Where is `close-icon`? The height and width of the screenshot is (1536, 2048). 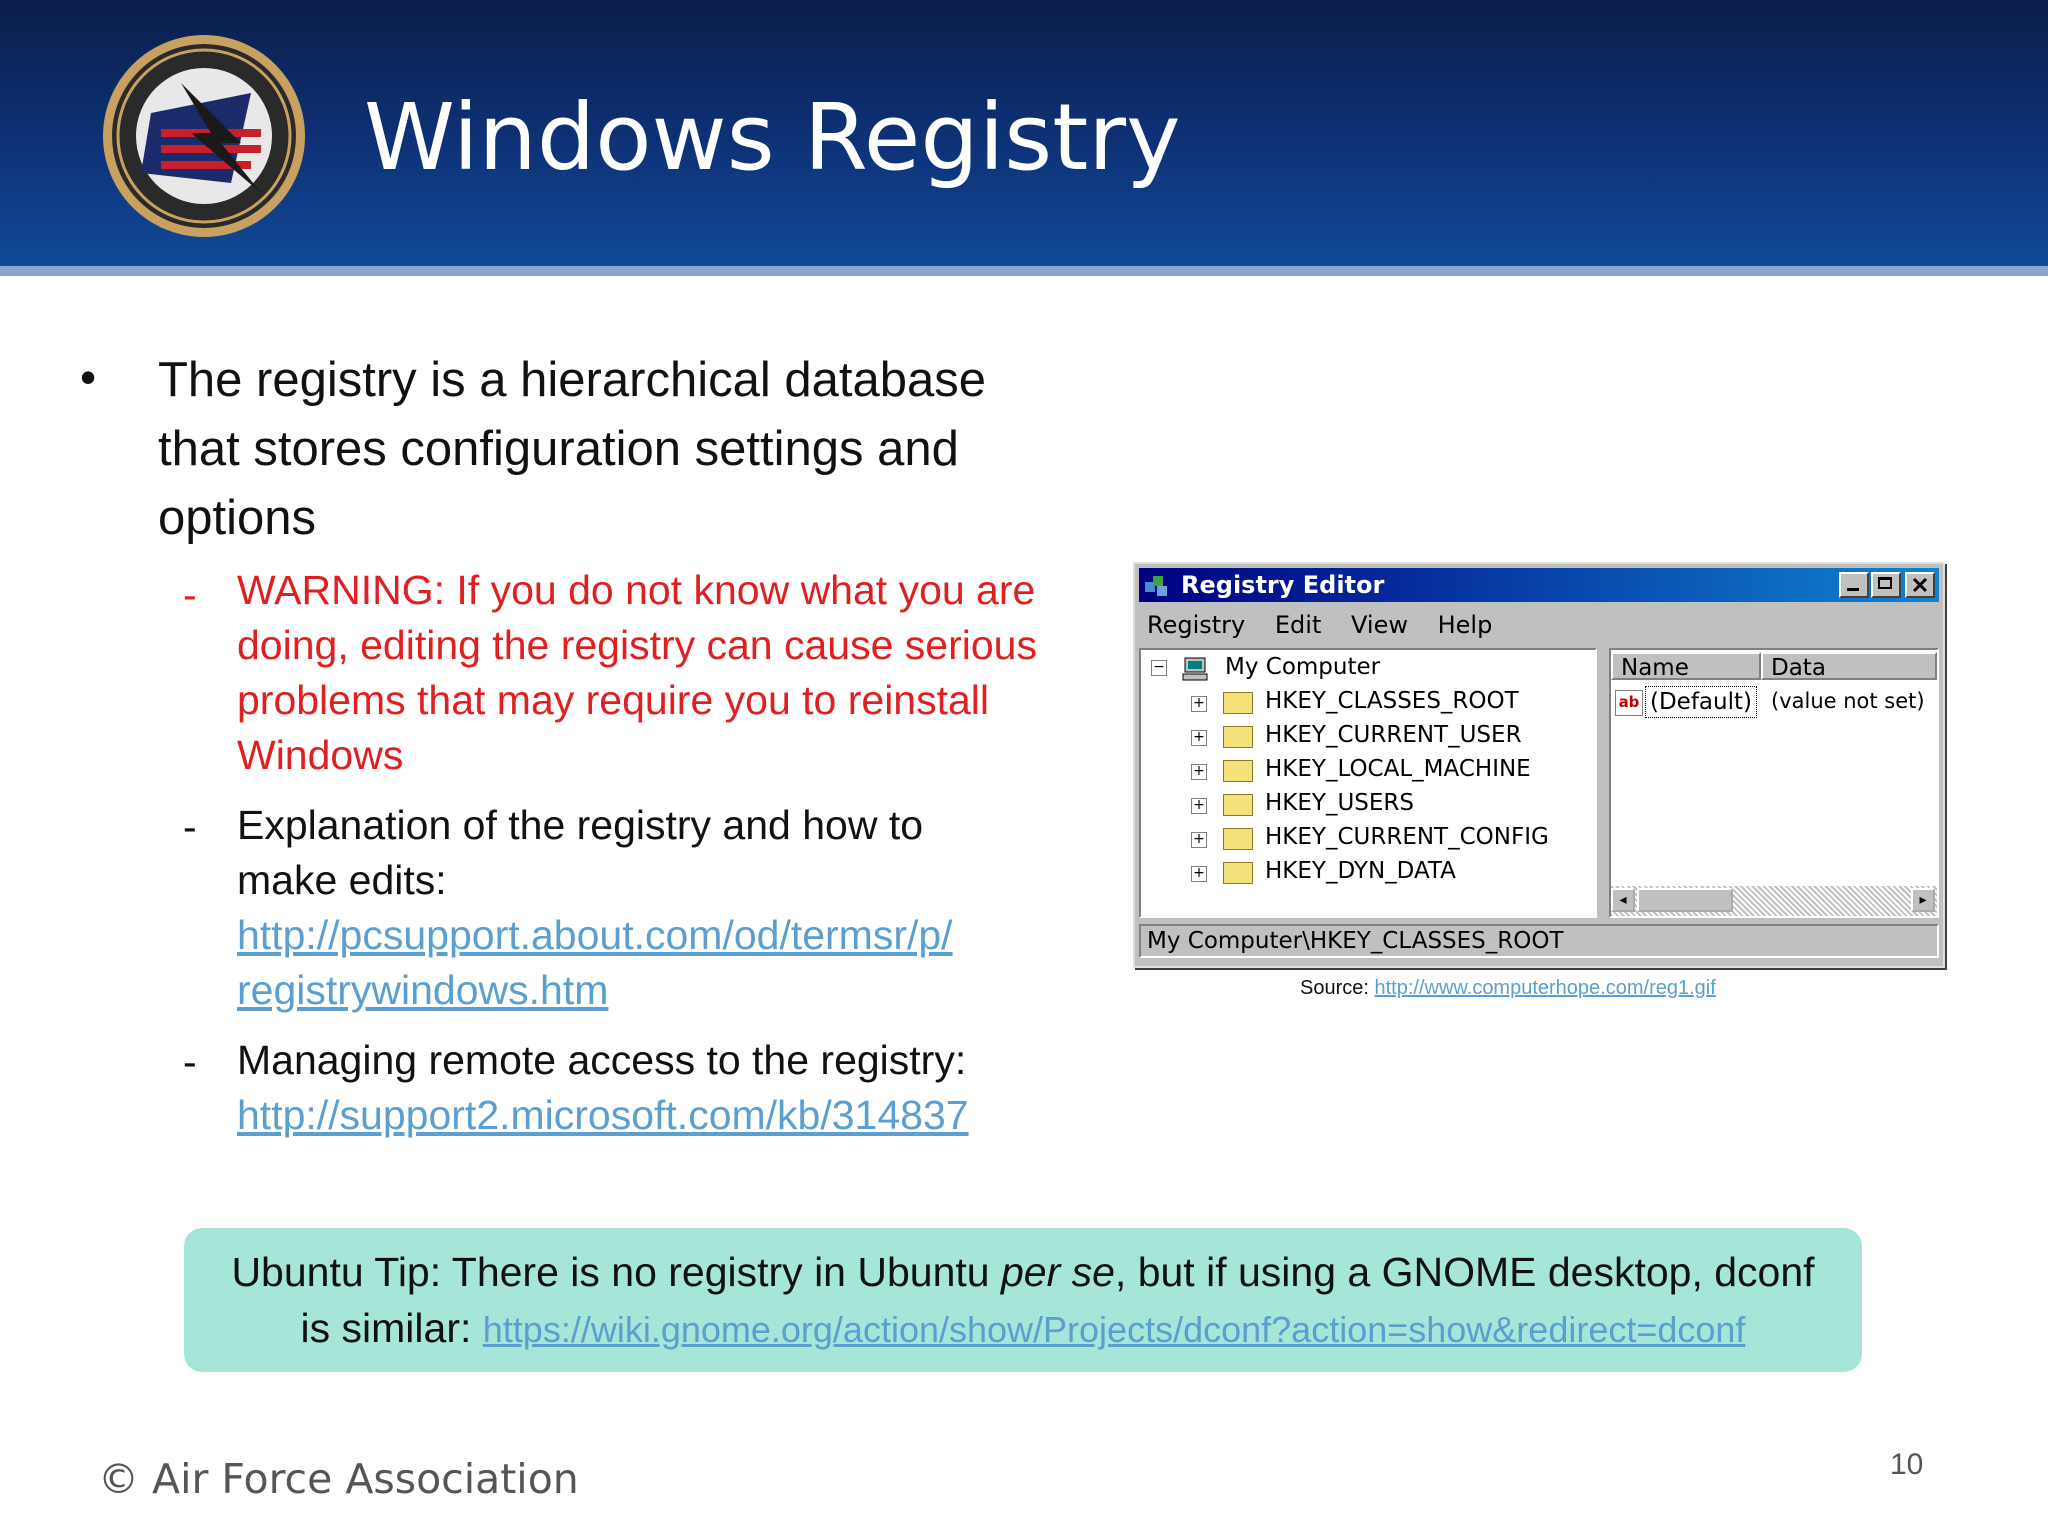
close-icon is located at coordinates (1920, 585).